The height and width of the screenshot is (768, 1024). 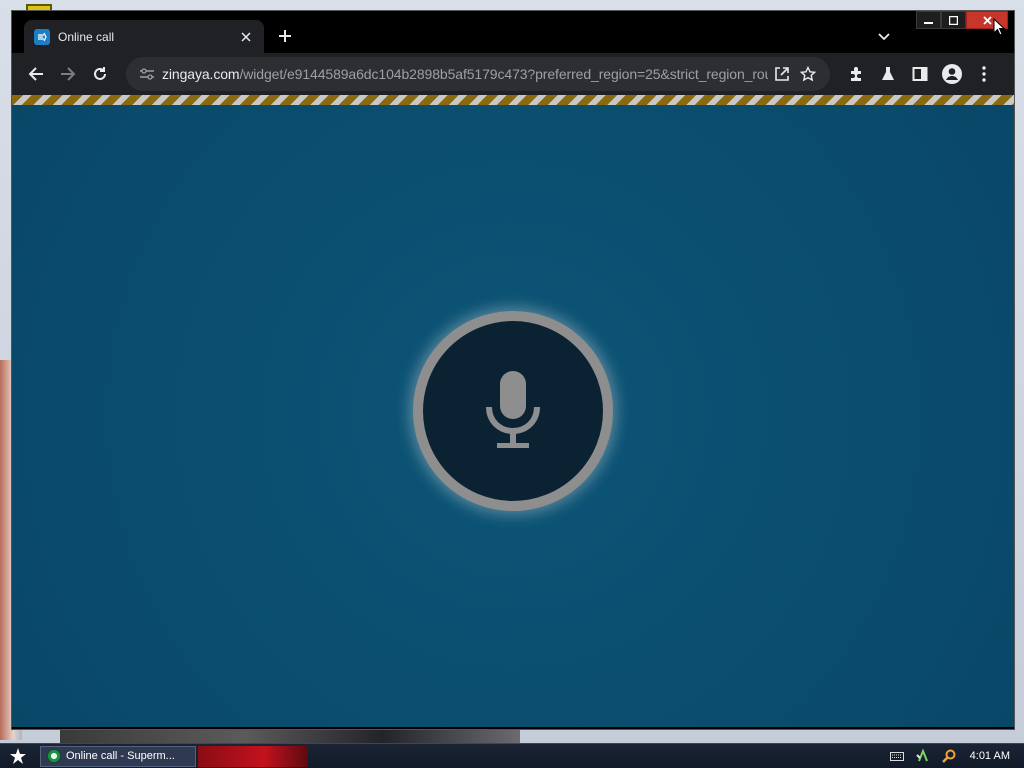 I want to click on minimize-button, so click(x=928, y=20).